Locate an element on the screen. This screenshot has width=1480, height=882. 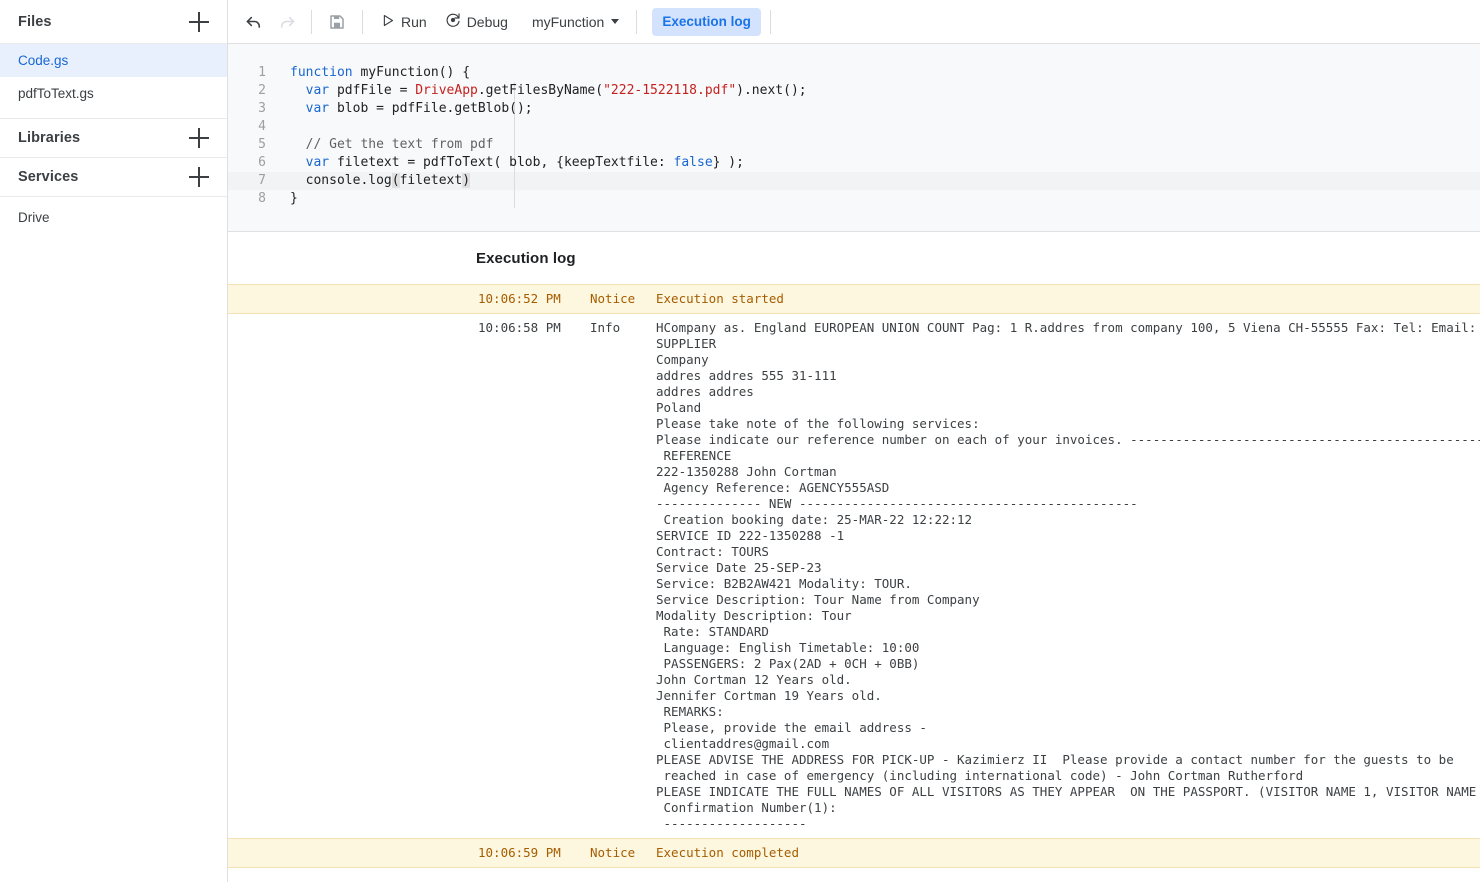
sidebar-item-drive: Drive is located at coordinates (113, 217).